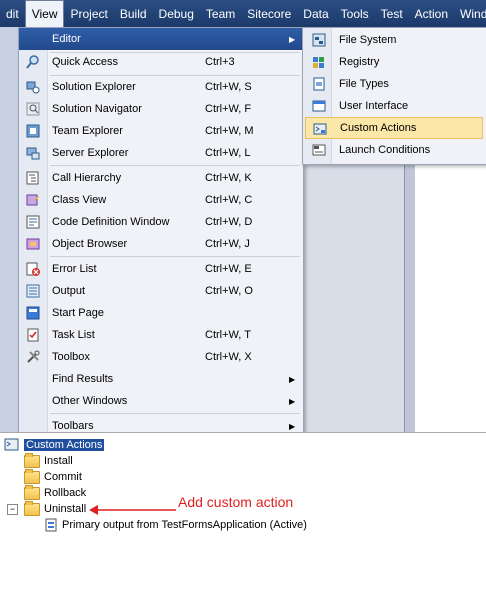 This screenshot has width=486, height=592. What do you see at coordinates (33, 153) in the screenshot?
I see `server-explorer-icon` at bounding box center [33, 153].